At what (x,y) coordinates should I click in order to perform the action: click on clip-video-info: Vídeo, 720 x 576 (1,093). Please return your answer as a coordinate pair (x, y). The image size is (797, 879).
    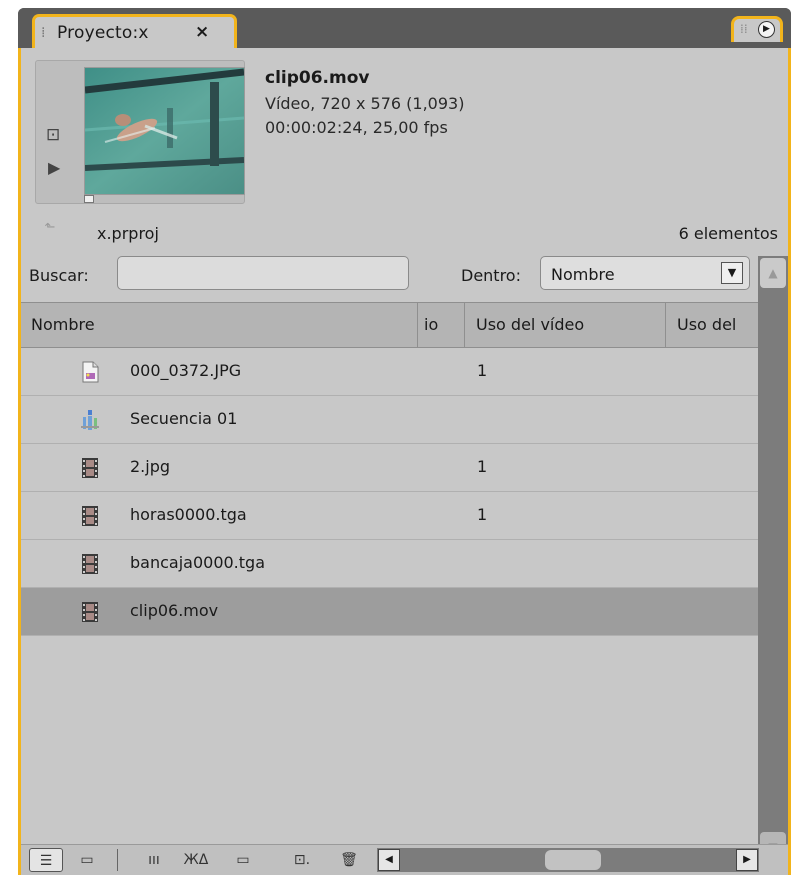
    Looking at the image, I should click on (365, 103).